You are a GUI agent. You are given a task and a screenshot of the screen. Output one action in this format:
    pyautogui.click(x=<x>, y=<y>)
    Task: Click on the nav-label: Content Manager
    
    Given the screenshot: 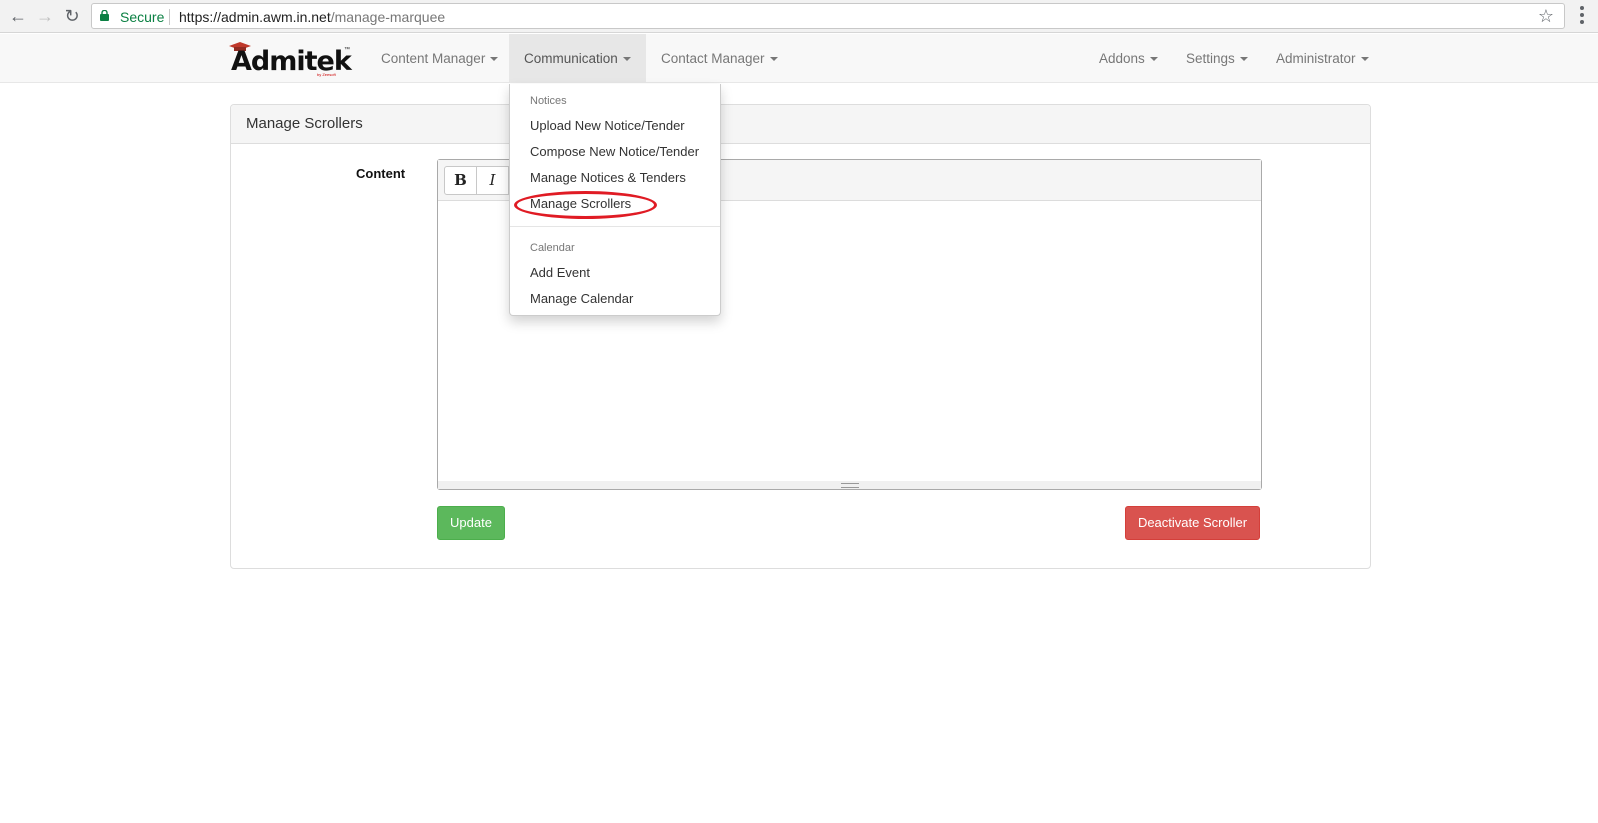 What is the action you would take?
    pyautogui.click(x=433, y=58)
    